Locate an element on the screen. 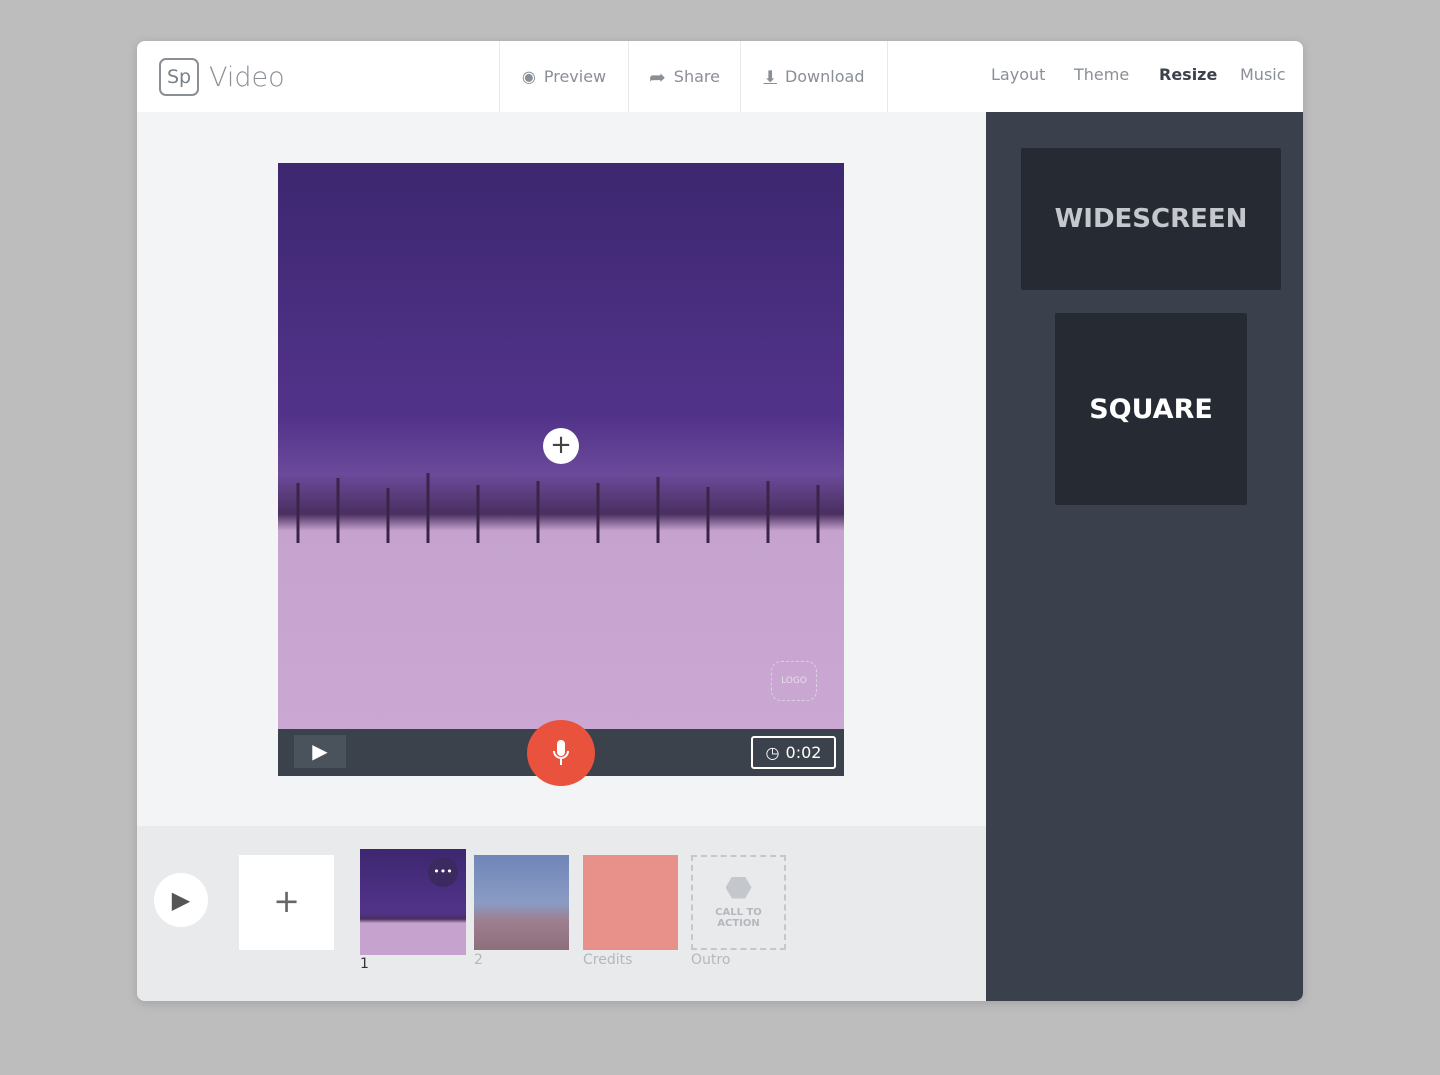 This screenshot has width=1440, height=1075. slide-label: Credits is located at coordinates (608, 960).